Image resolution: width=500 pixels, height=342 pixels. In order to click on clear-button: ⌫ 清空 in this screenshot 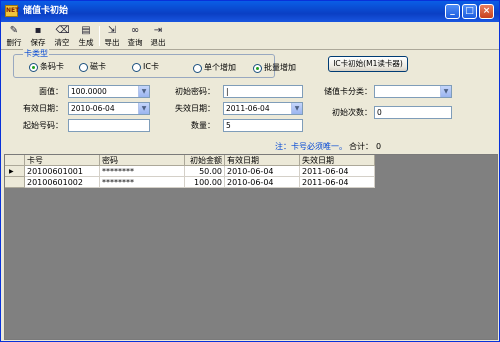, I will do `click(62, 36)`.